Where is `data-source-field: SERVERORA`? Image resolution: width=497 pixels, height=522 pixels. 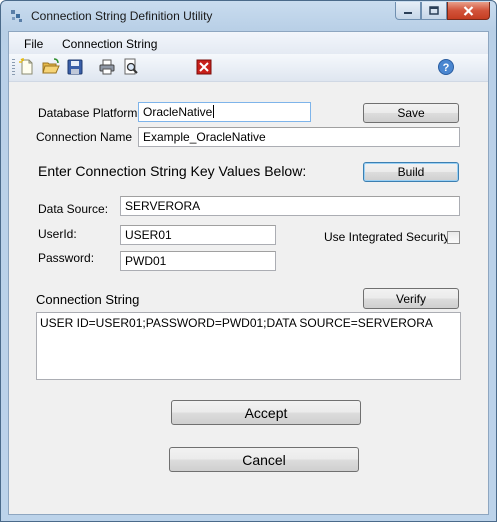
data-source-field: SERVERORA is located at coordinates (290, 206).